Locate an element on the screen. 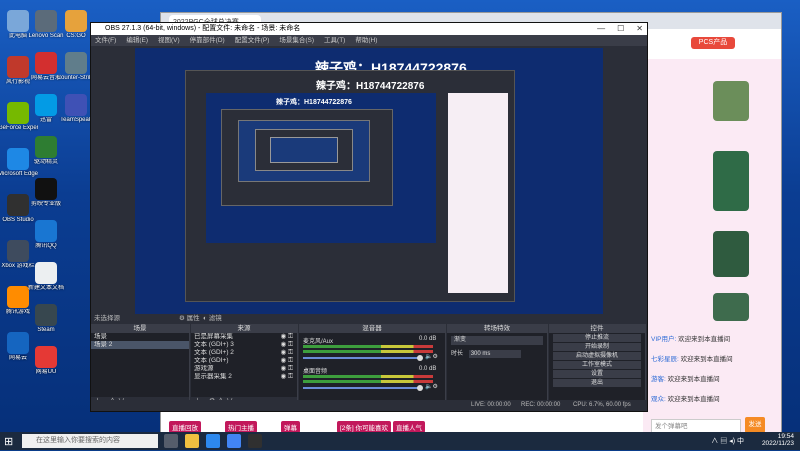  control-button: 停止推流 is located at coordinates (597, 338).